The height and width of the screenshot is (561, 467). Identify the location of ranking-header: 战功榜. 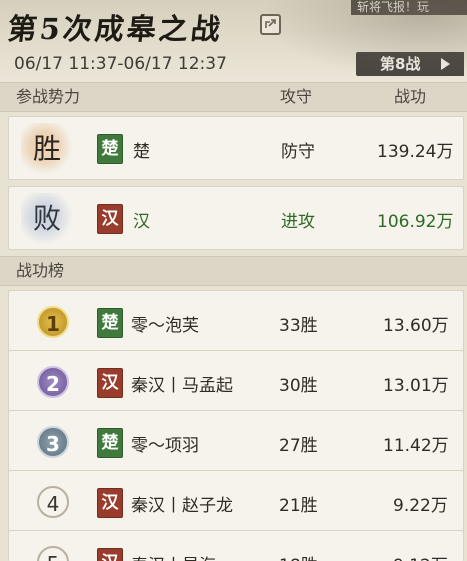
(233, 271).